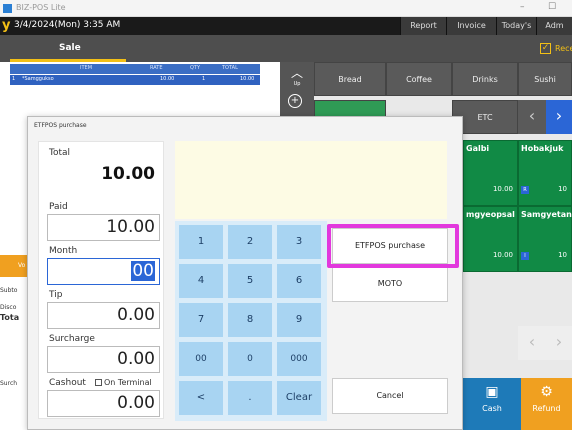 This screenshot has width=572, height=430. I want to click on product-tag: R, so click(525, 190).